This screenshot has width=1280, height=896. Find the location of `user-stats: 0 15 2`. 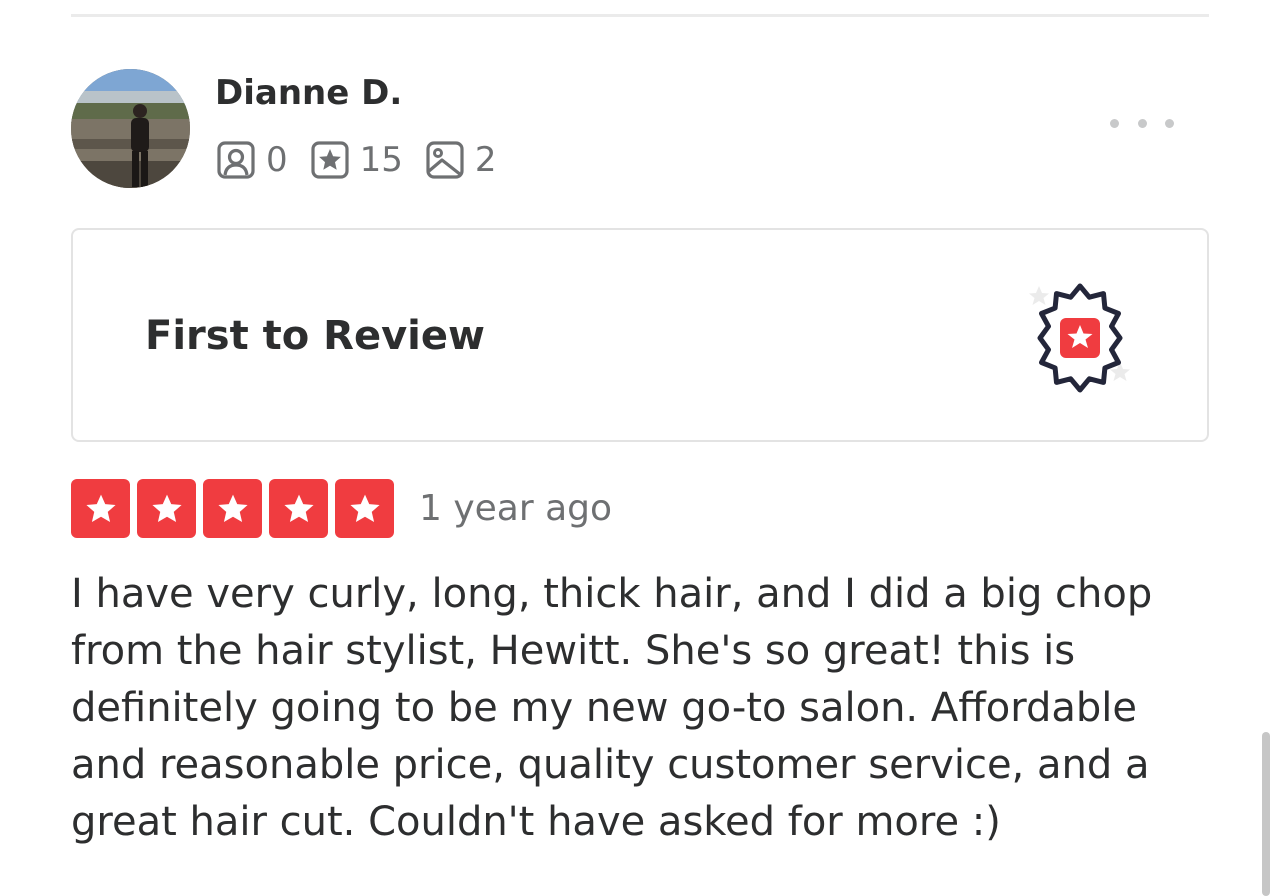

user-stats: 0 15 2 is located at coordinates (367, 160).